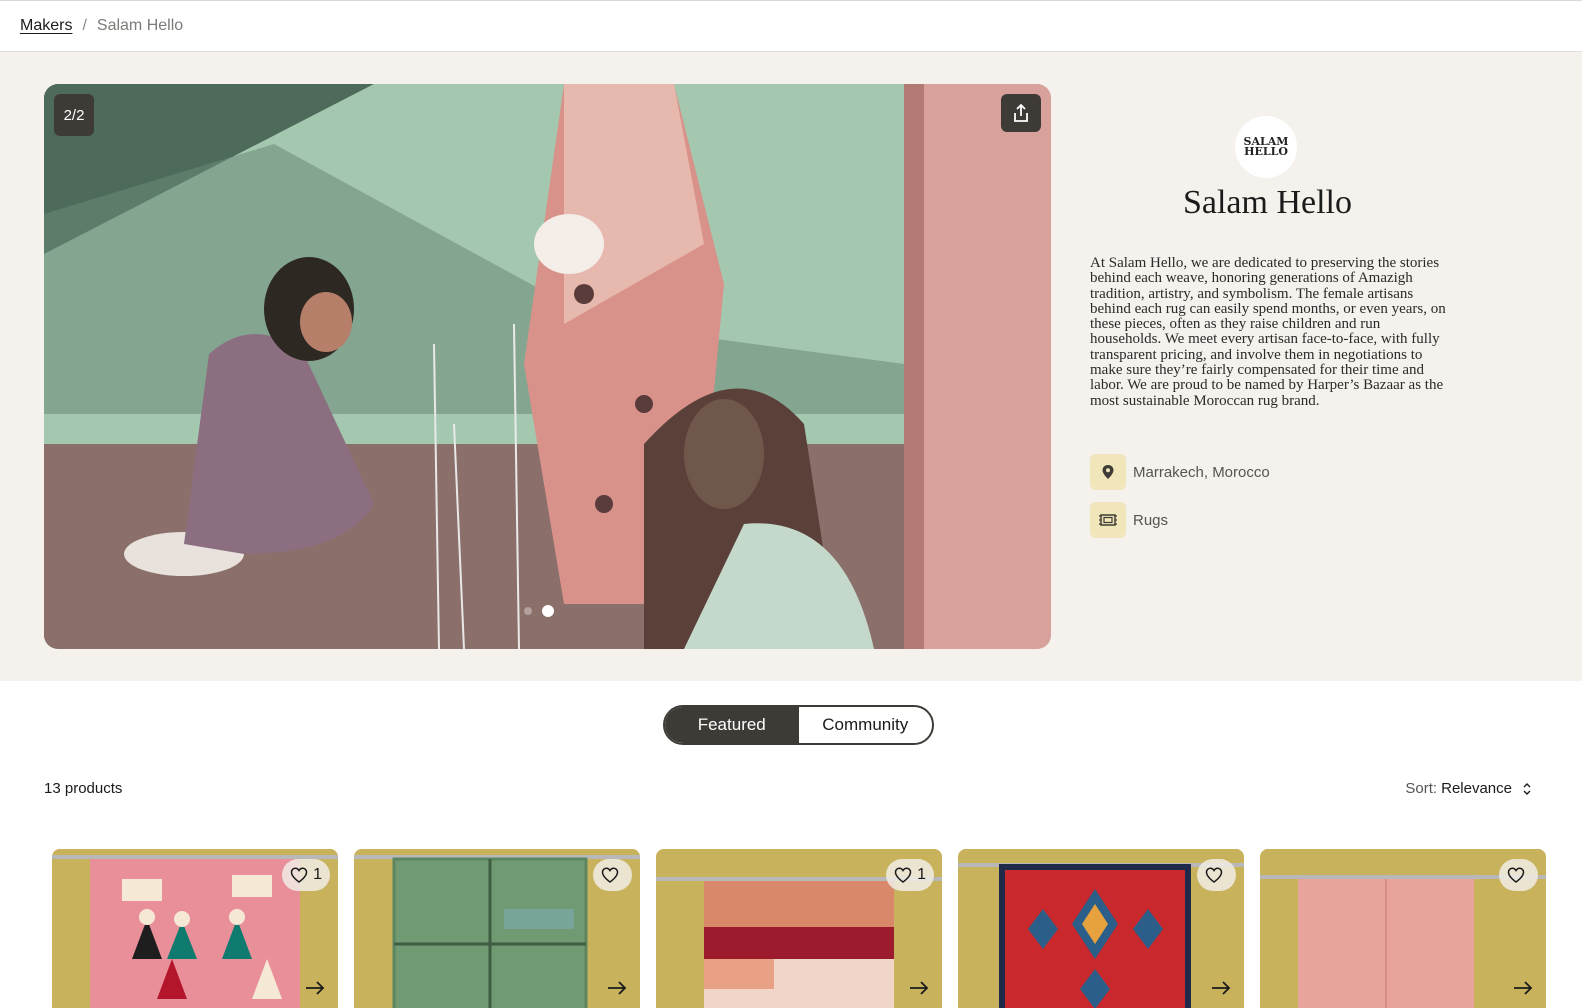 The height and width of the screenshot is (1008, 1582). I want to click on top-bar: Makers / Salam Hello, so click(791, 26).